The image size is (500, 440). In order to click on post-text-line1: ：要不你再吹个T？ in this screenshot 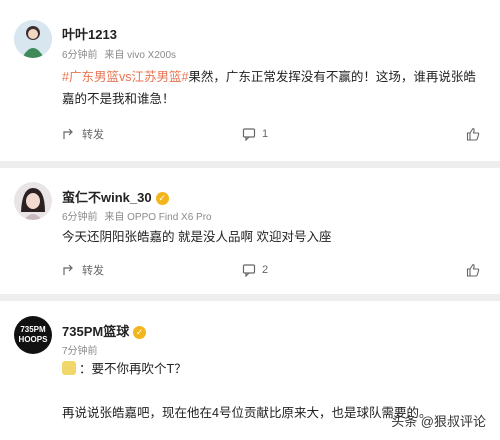, I will do `click(133, 369)`.